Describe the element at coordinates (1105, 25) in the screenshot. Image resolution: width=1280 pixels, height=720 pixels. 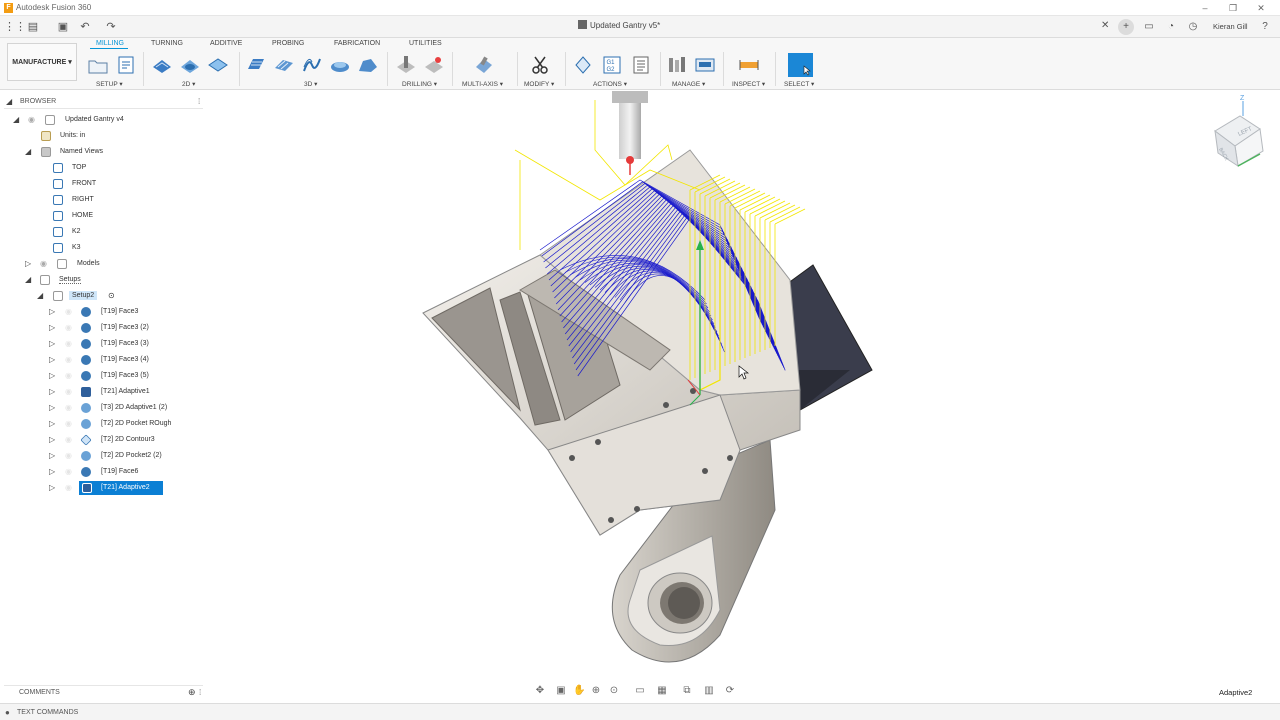
I see `close-tab-icon: ✕` at that location.